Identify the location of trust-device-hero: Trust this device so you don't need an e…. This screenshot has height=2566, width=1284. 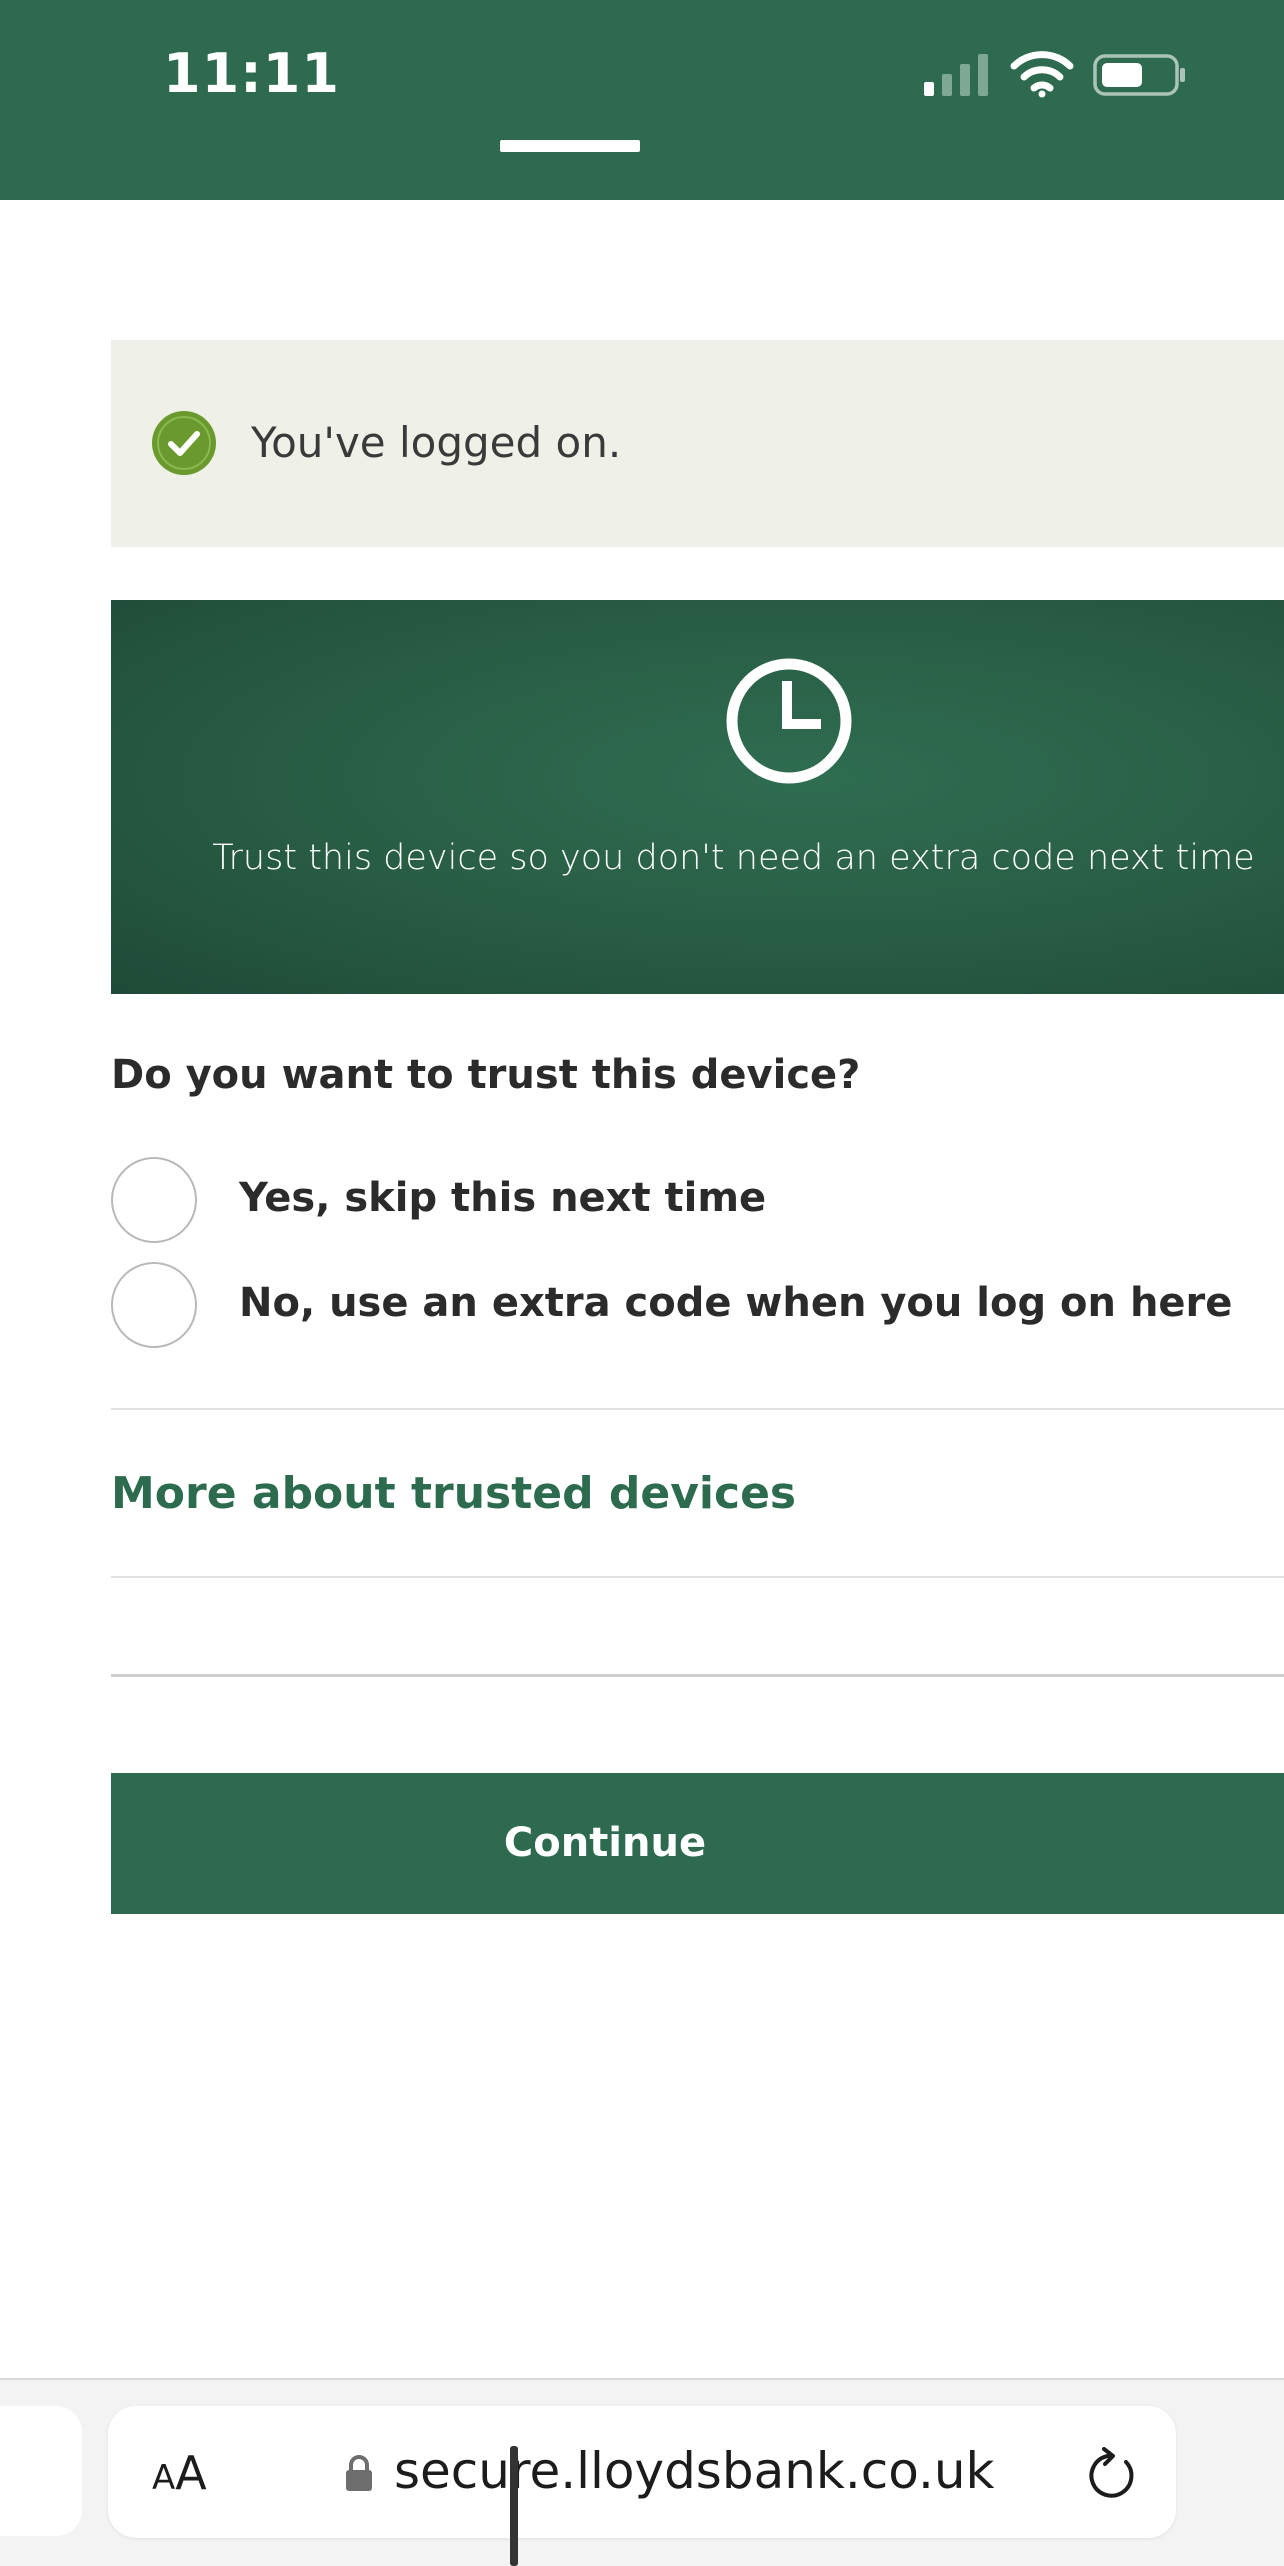
(697, 797).